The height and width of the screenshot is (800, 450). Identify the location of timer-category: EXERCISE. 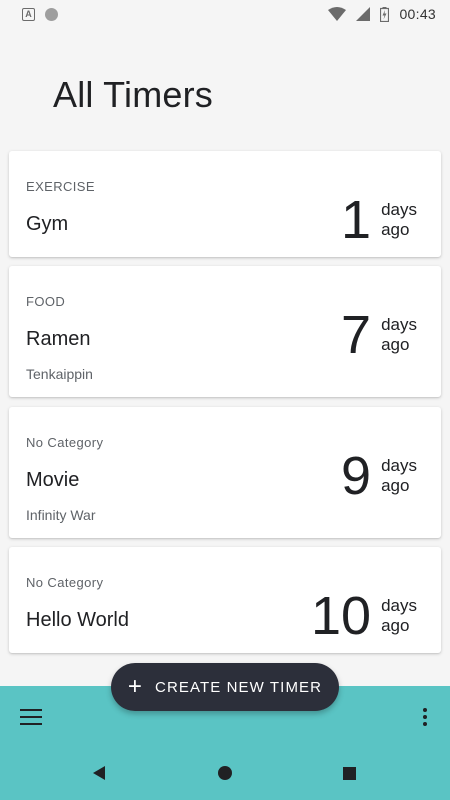
(60, 186).